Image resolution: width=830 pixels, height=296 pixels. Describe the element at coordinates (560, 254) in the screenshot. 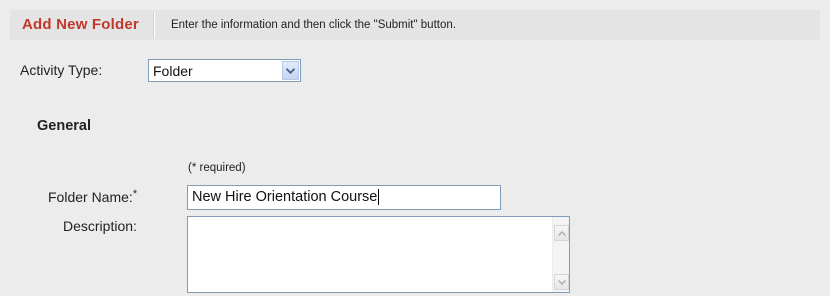

I see `description-scrollbar` at that location.